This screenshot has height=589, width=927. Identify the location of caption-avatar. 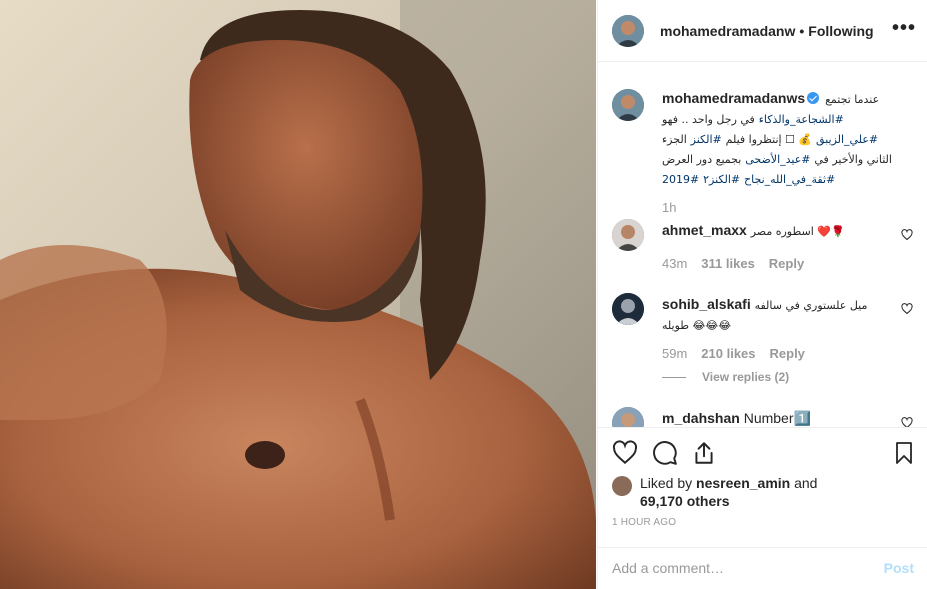
(628, 105).